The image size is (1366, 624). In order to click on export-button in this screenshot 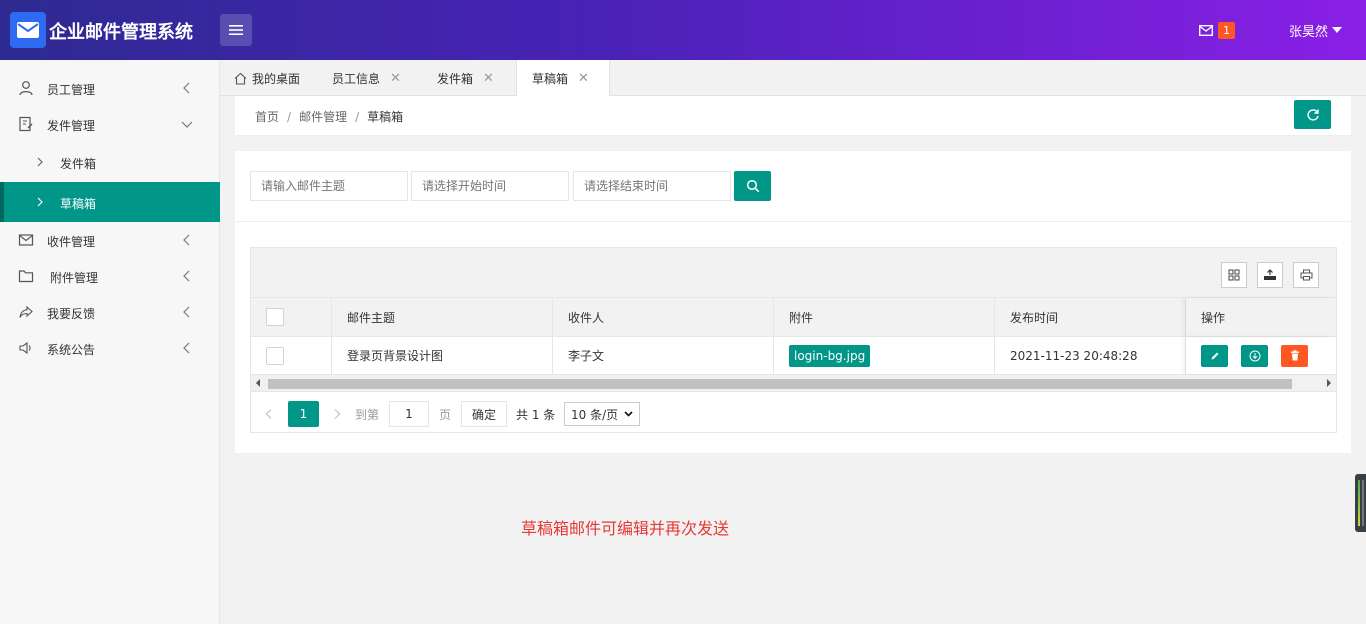, I will do `click(1270, 275)`.